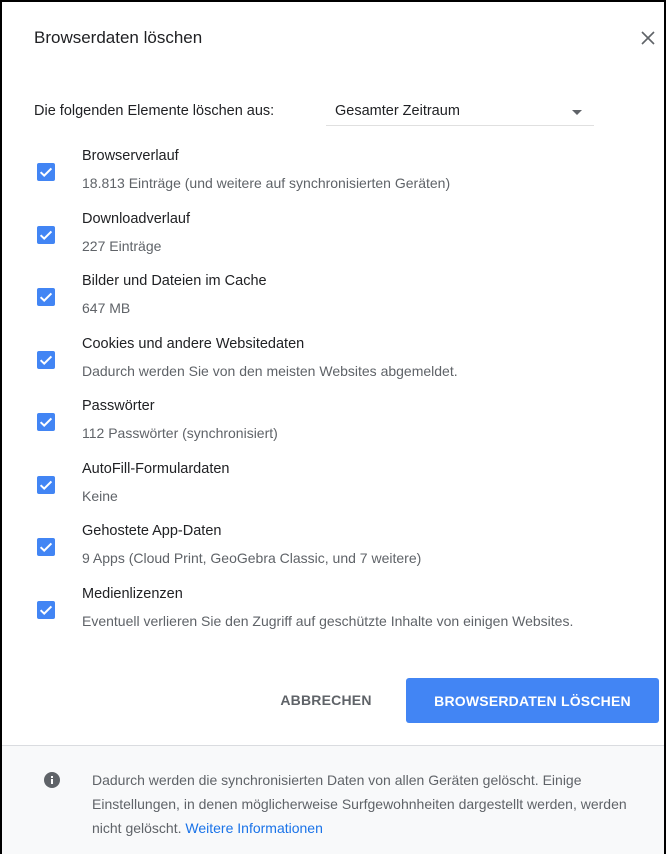  What do you see at coordinates (333, 486) in the screenshot?
I see `list-item: AutoFill-Formulardaten Keine` at bounding box center [333, 486].